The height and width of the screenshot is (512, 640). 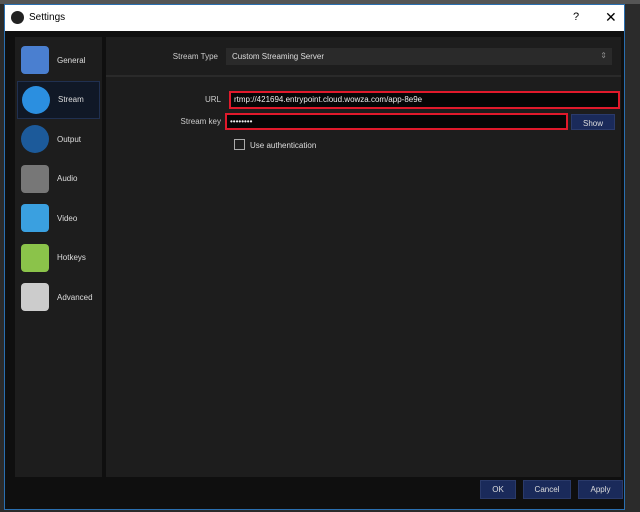 What do you see at coordinates (593, 122) in the screenshot?
I see `show-key-button: Show` at bounding box center [593, 122].